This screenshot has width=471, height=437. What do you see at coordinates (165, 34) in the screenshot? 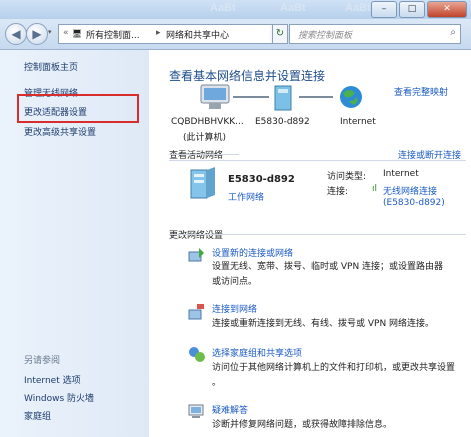
I see `address-bar: « 🖥 所有控制面... ▸ 网络和共享中心` at bounding box center [165, 34].